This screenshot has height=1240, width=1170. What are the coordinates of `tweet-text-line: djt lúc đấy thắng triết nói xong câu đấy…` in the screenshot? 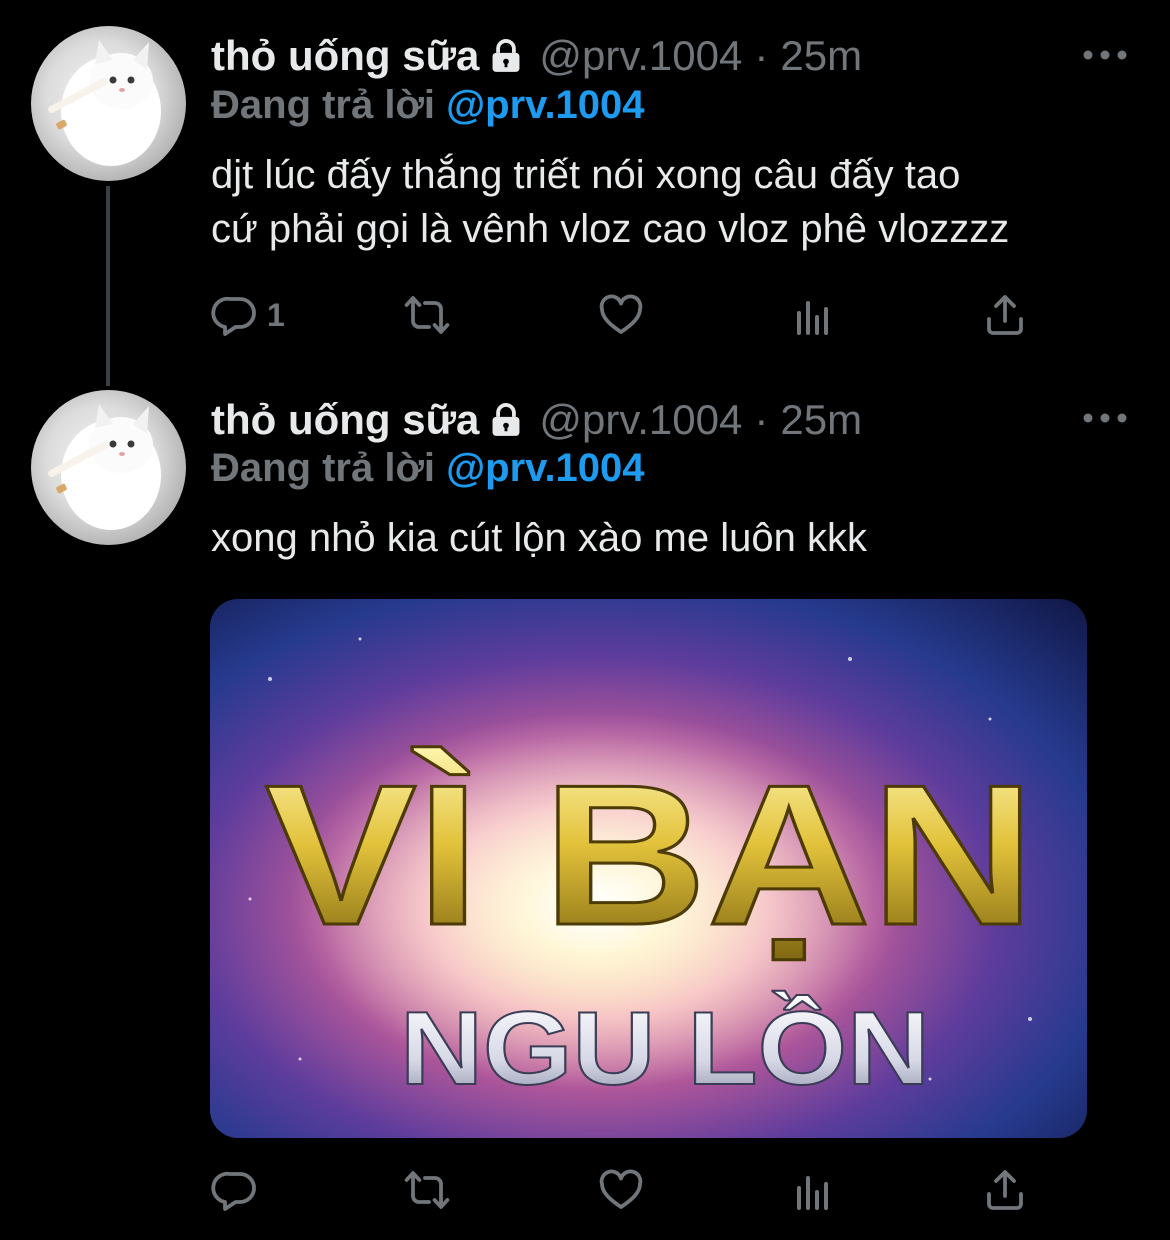 It's located at (586, 175).